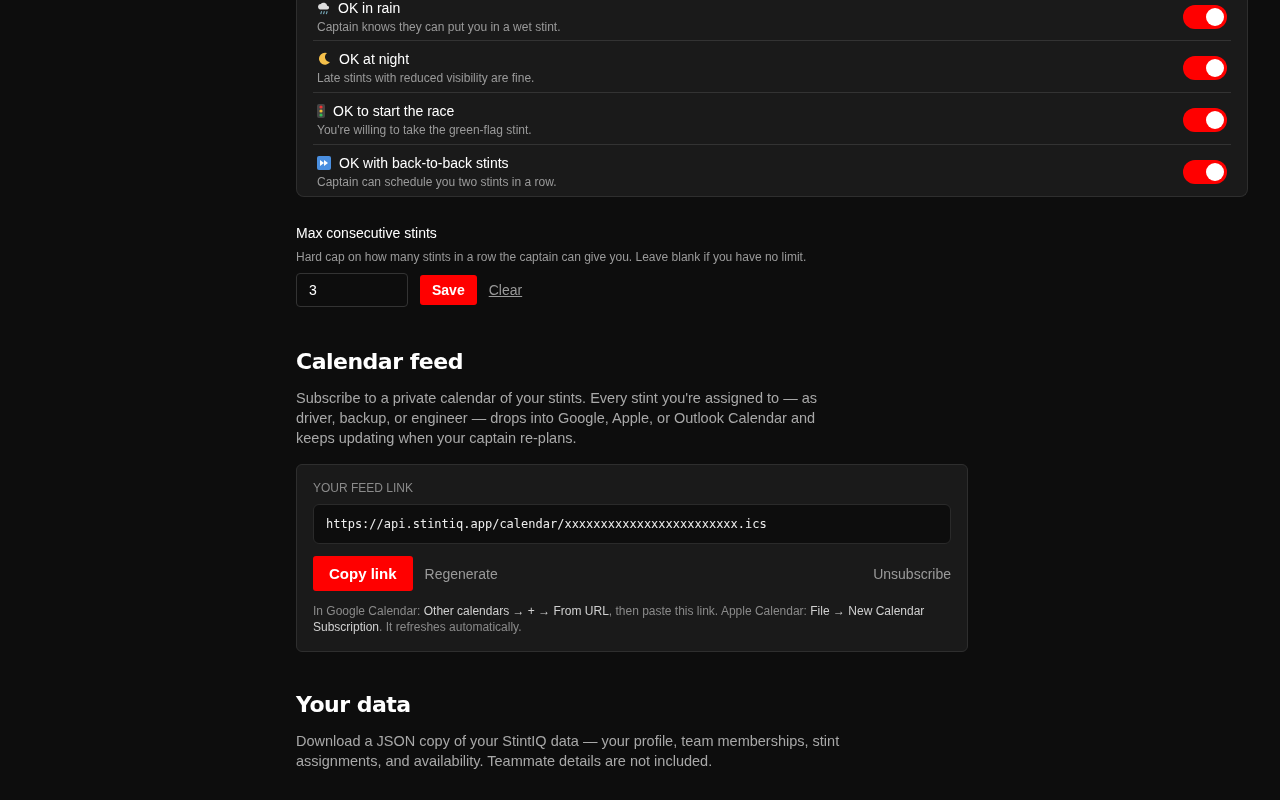 This screenshot has height=800, width=1280. What do you see at coordinates (448, 290) in the screenshot?
I see `save-button: Save` at bounding box center [448, 290].